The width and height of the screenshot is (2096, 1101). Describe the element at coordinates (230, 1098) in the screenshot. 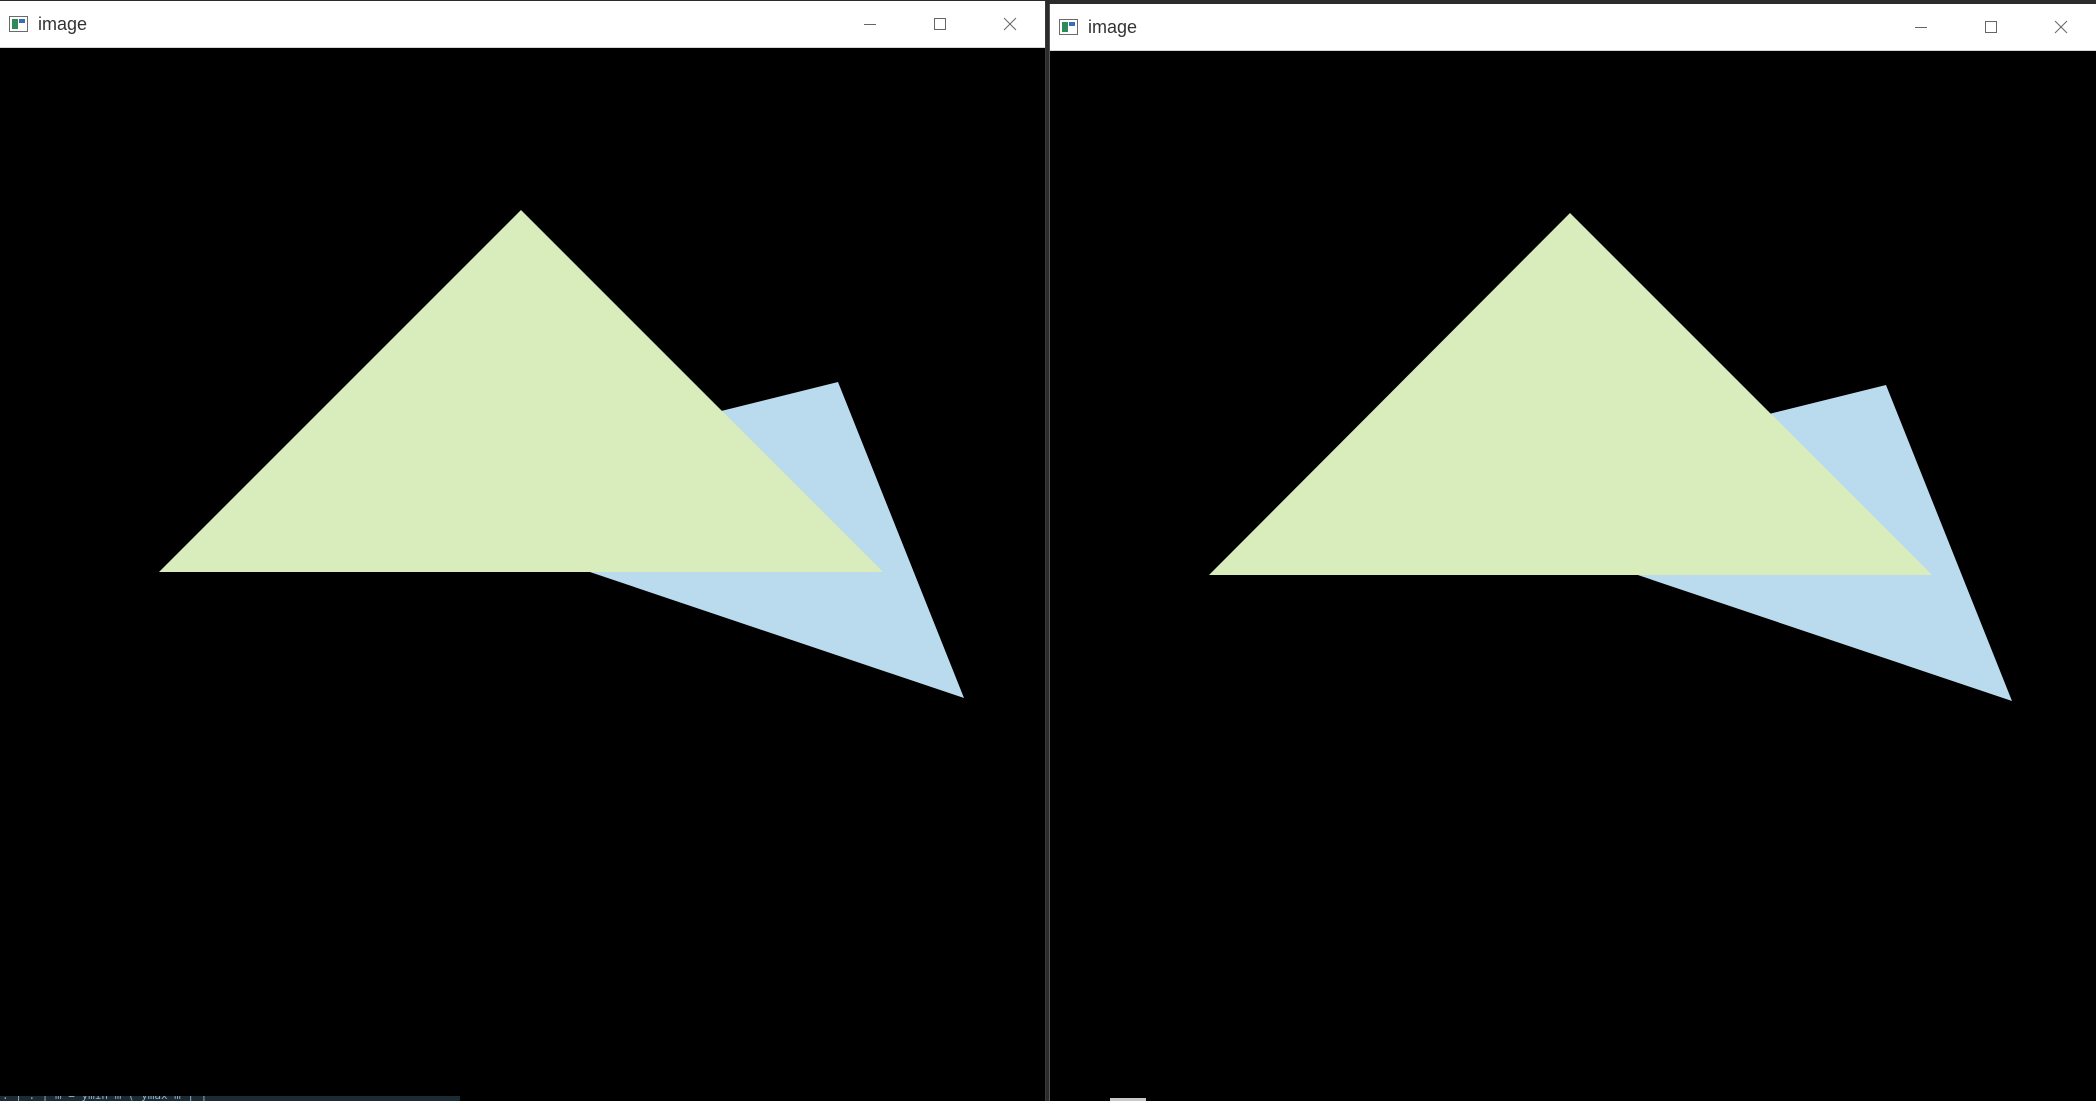

I see `underlying-window-strip: : | : | m = ymin m ( ymax m | |` at that location.